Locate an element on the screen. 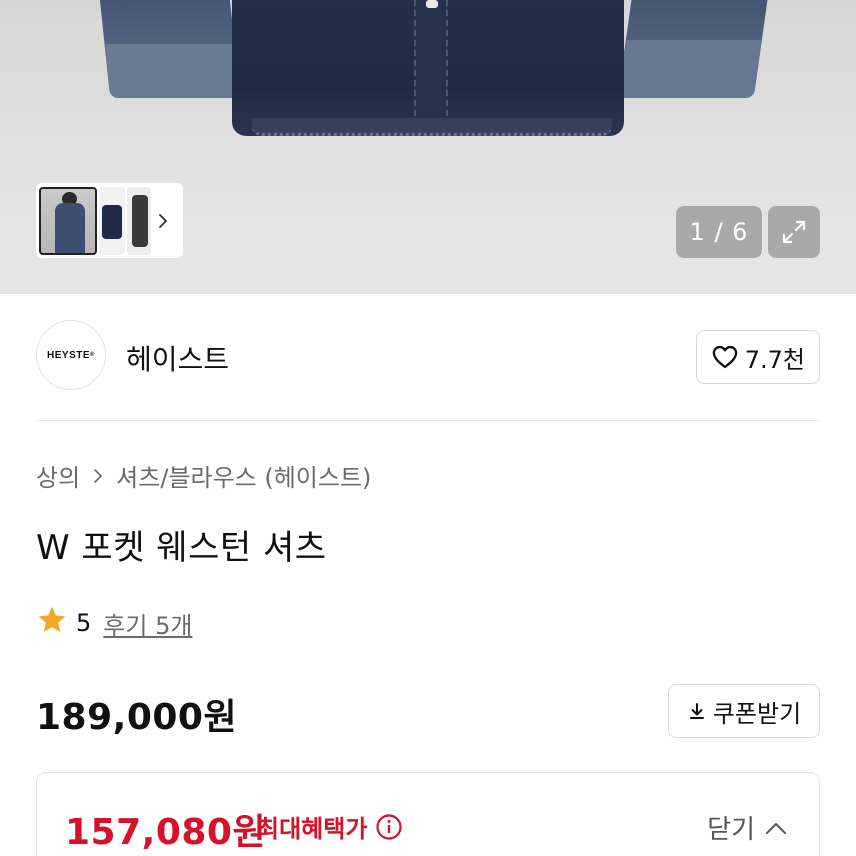 Image resolution: width=856 pixels, height=856 pixels. expand-icon is located at coordinates (794, 232).